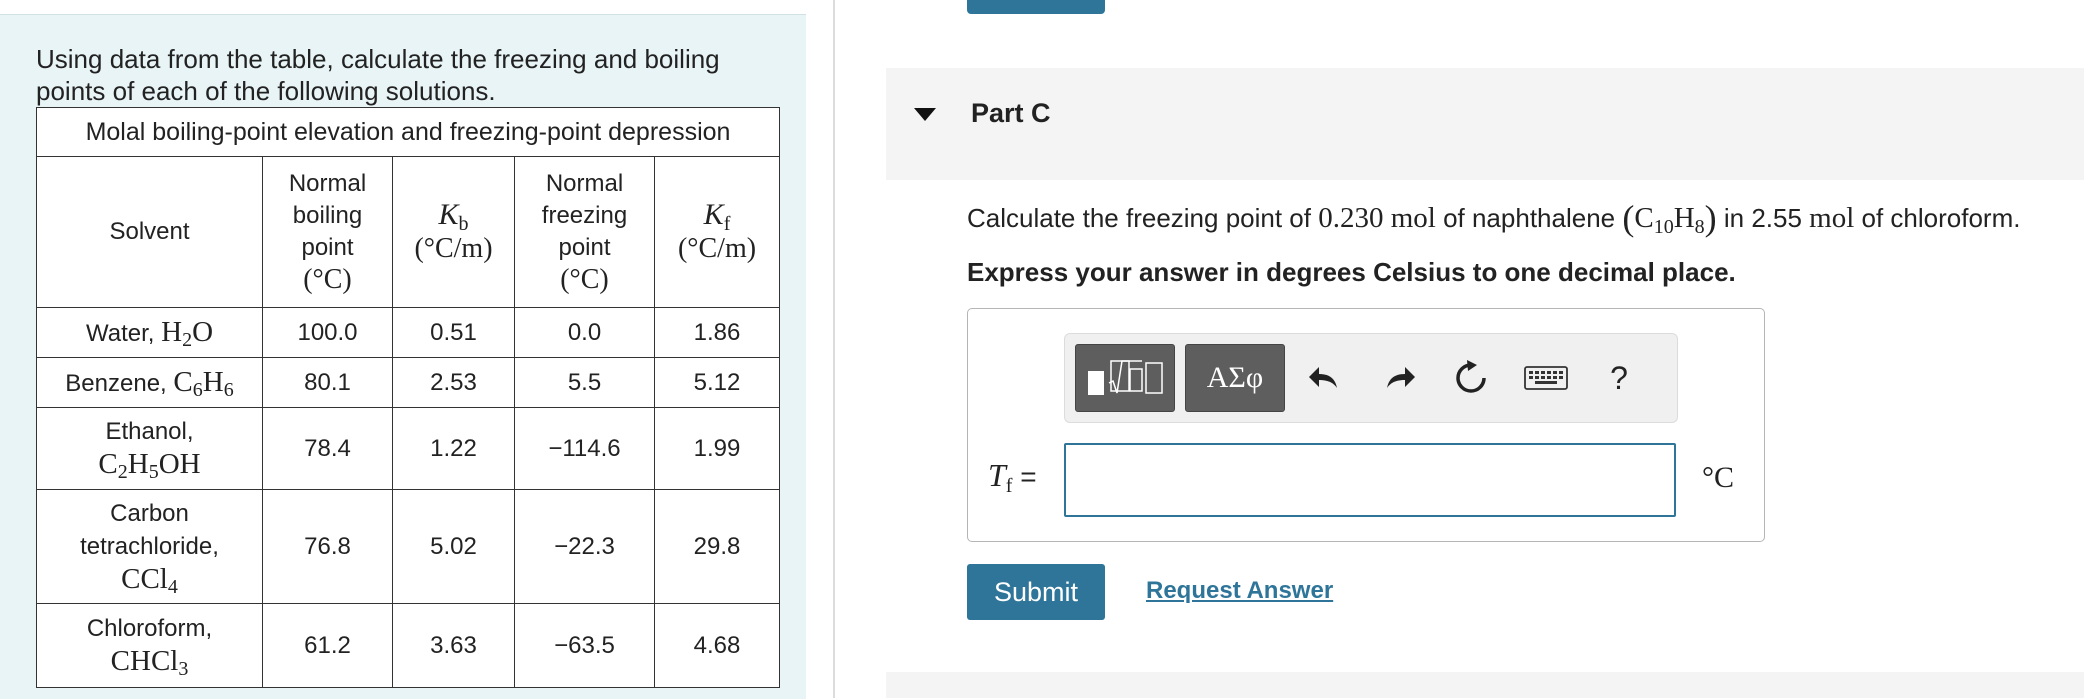  I want to click on reset-icon, so click(1471, 376).